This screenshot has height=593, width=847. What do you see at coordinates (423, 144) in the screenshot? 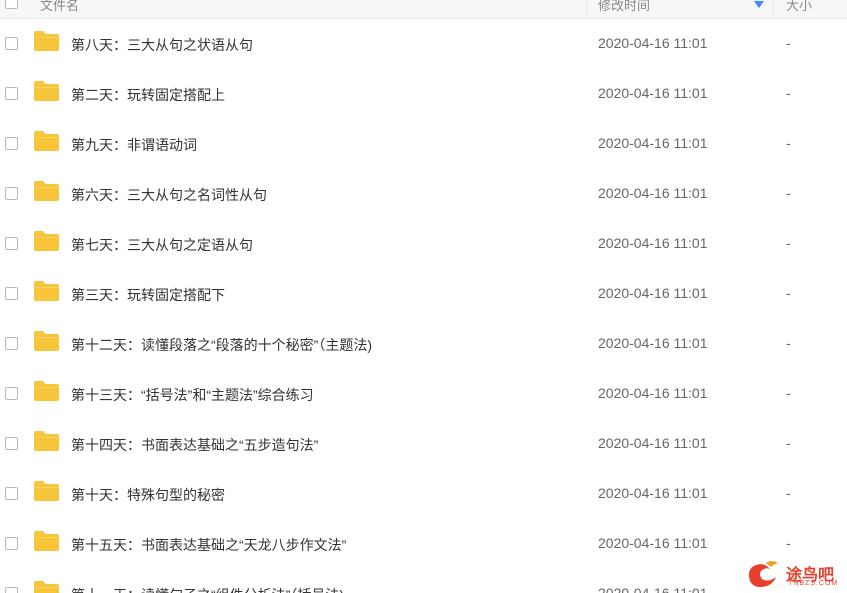
I see `list-item: 第九天：非谓语动词 2020-04-16 11:01 -` at bounding box center [423, 144].